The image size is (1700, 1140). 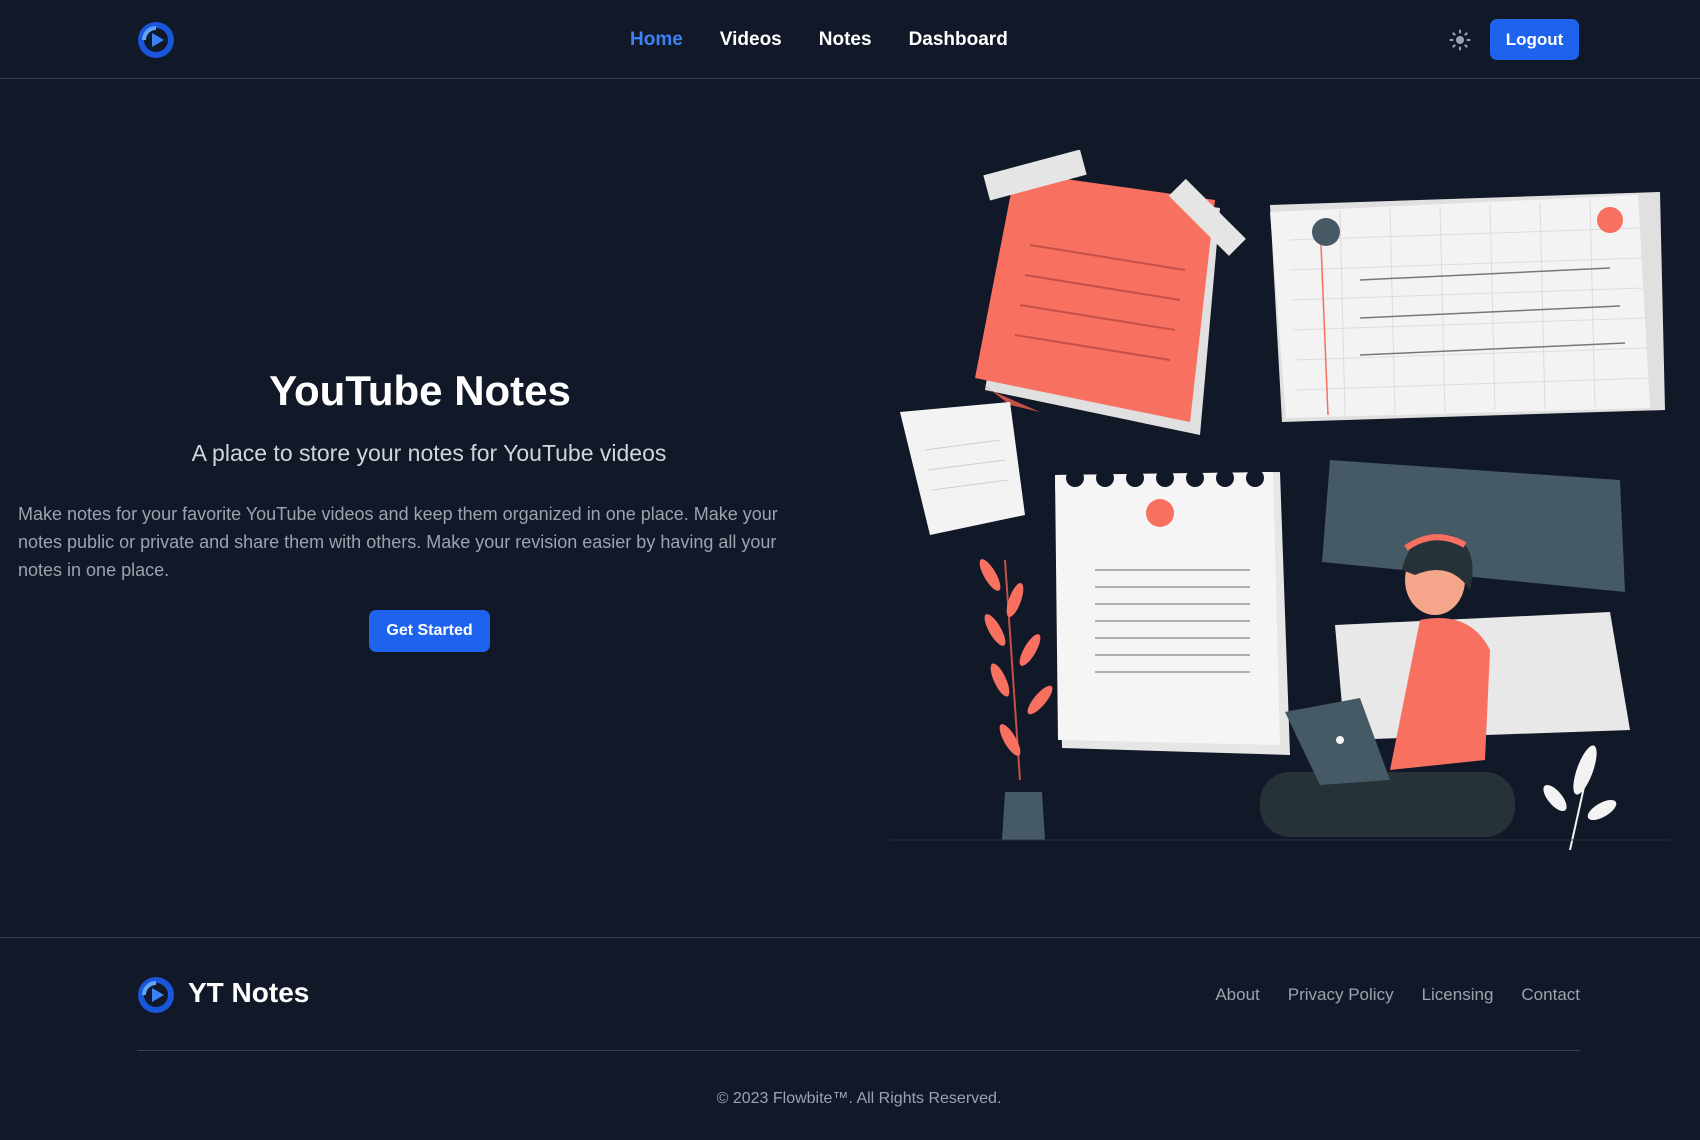 What do you see at coordinates (1534, 39) in the screenshot?
I see `logout-button: Logout` at bounding box center [1534, 39].